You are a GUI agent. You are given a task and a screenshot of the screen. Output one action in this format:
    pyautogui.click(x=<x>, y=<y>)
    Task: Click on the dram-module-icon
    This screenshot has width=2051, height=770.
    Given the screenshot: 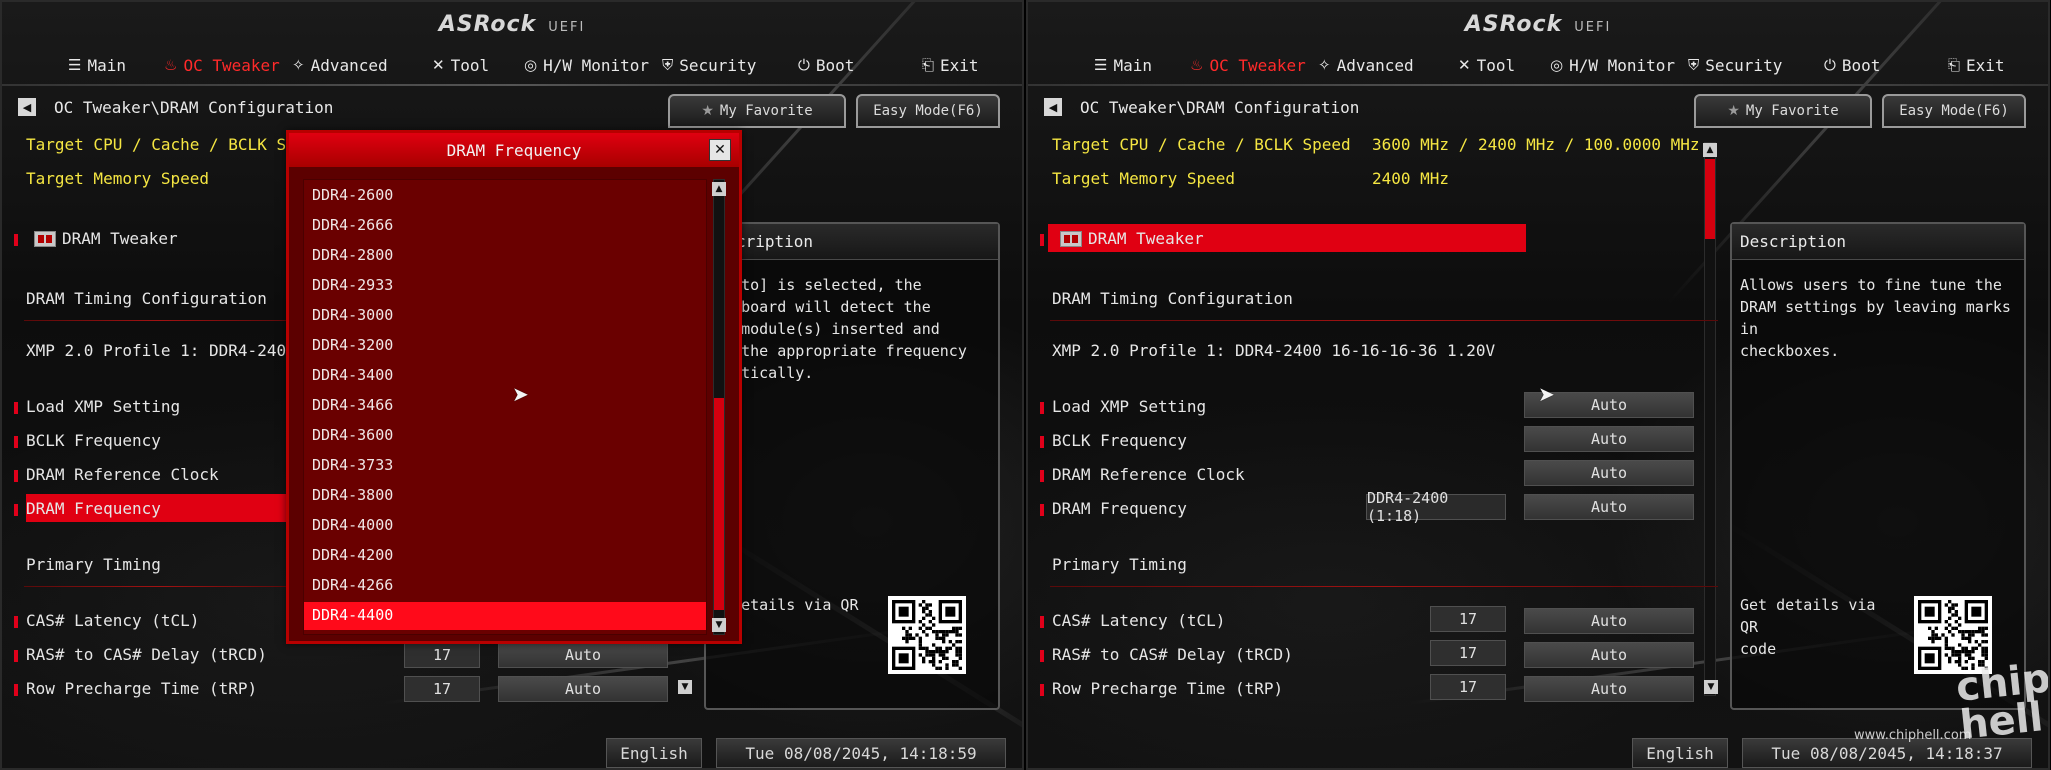 What is the action you would take?
    pyautogui.click(x=45, y=239)
    